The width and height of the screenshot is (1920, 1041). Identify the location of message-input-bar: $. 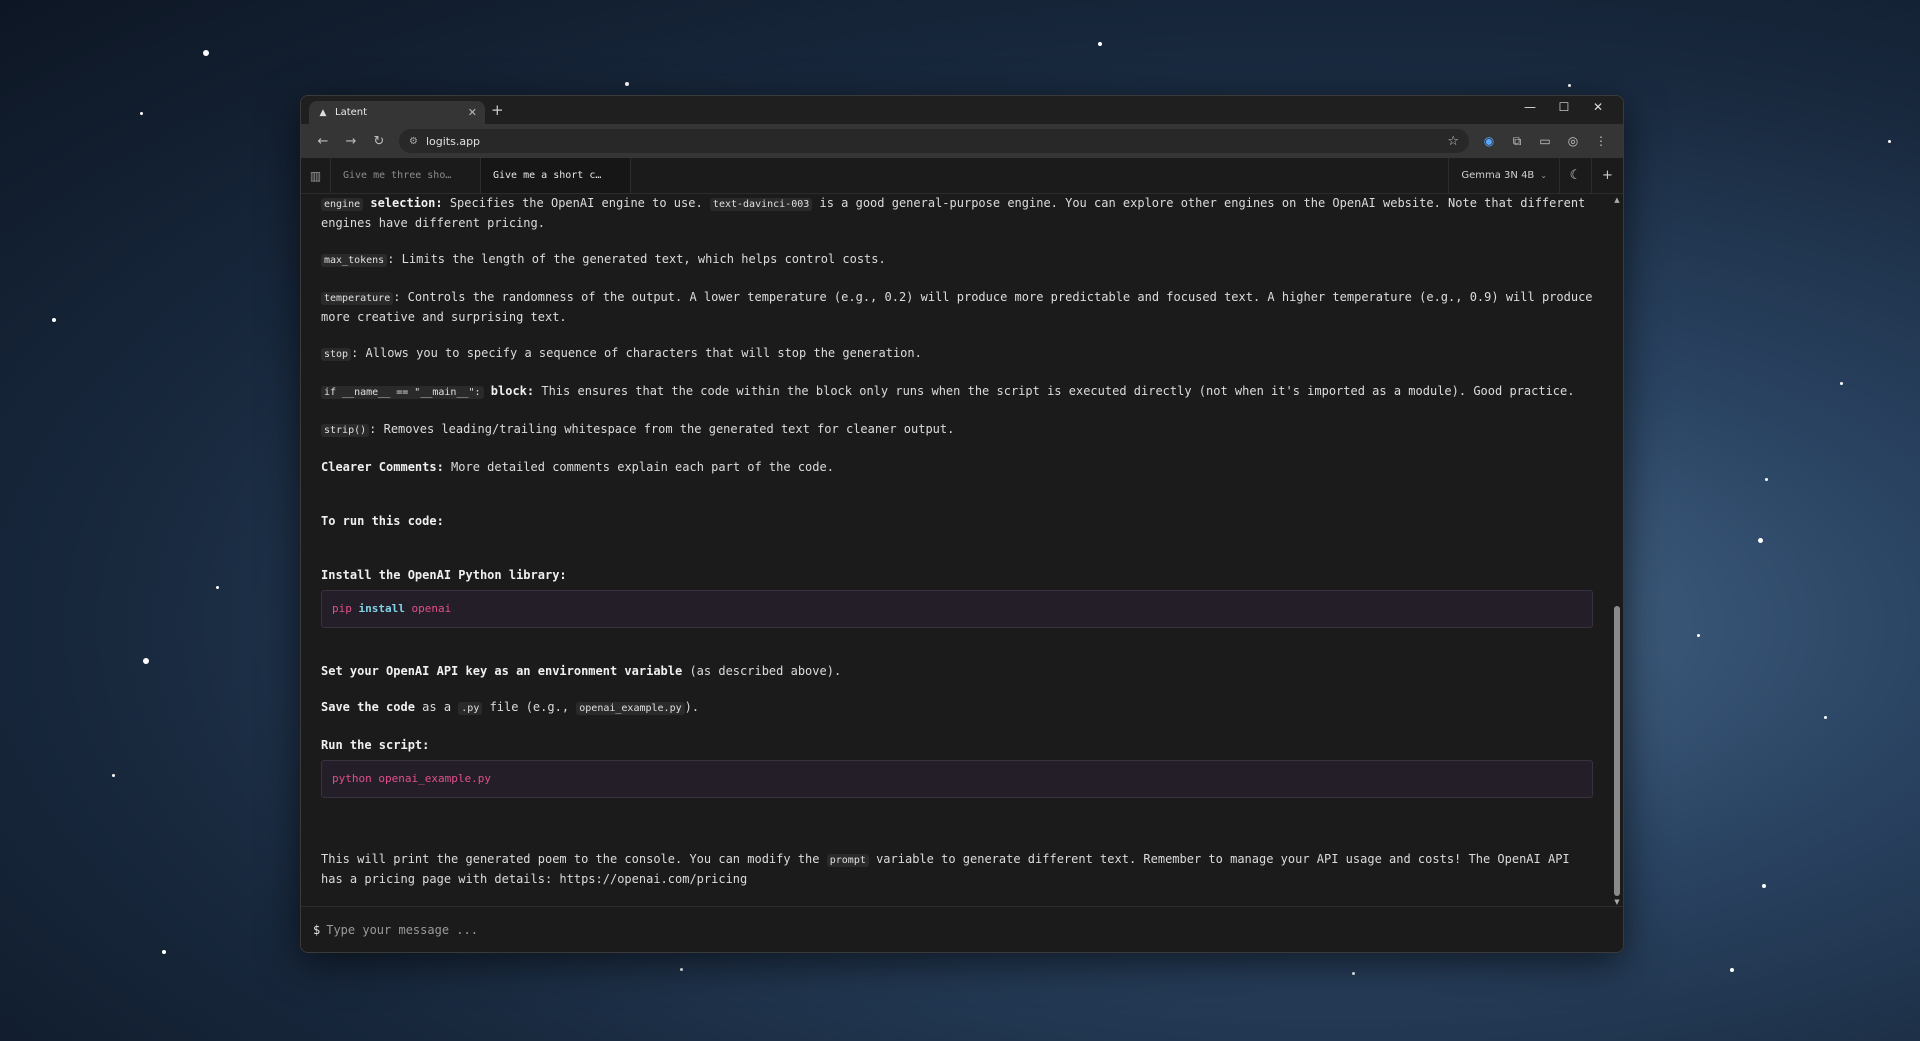
(962, 929).